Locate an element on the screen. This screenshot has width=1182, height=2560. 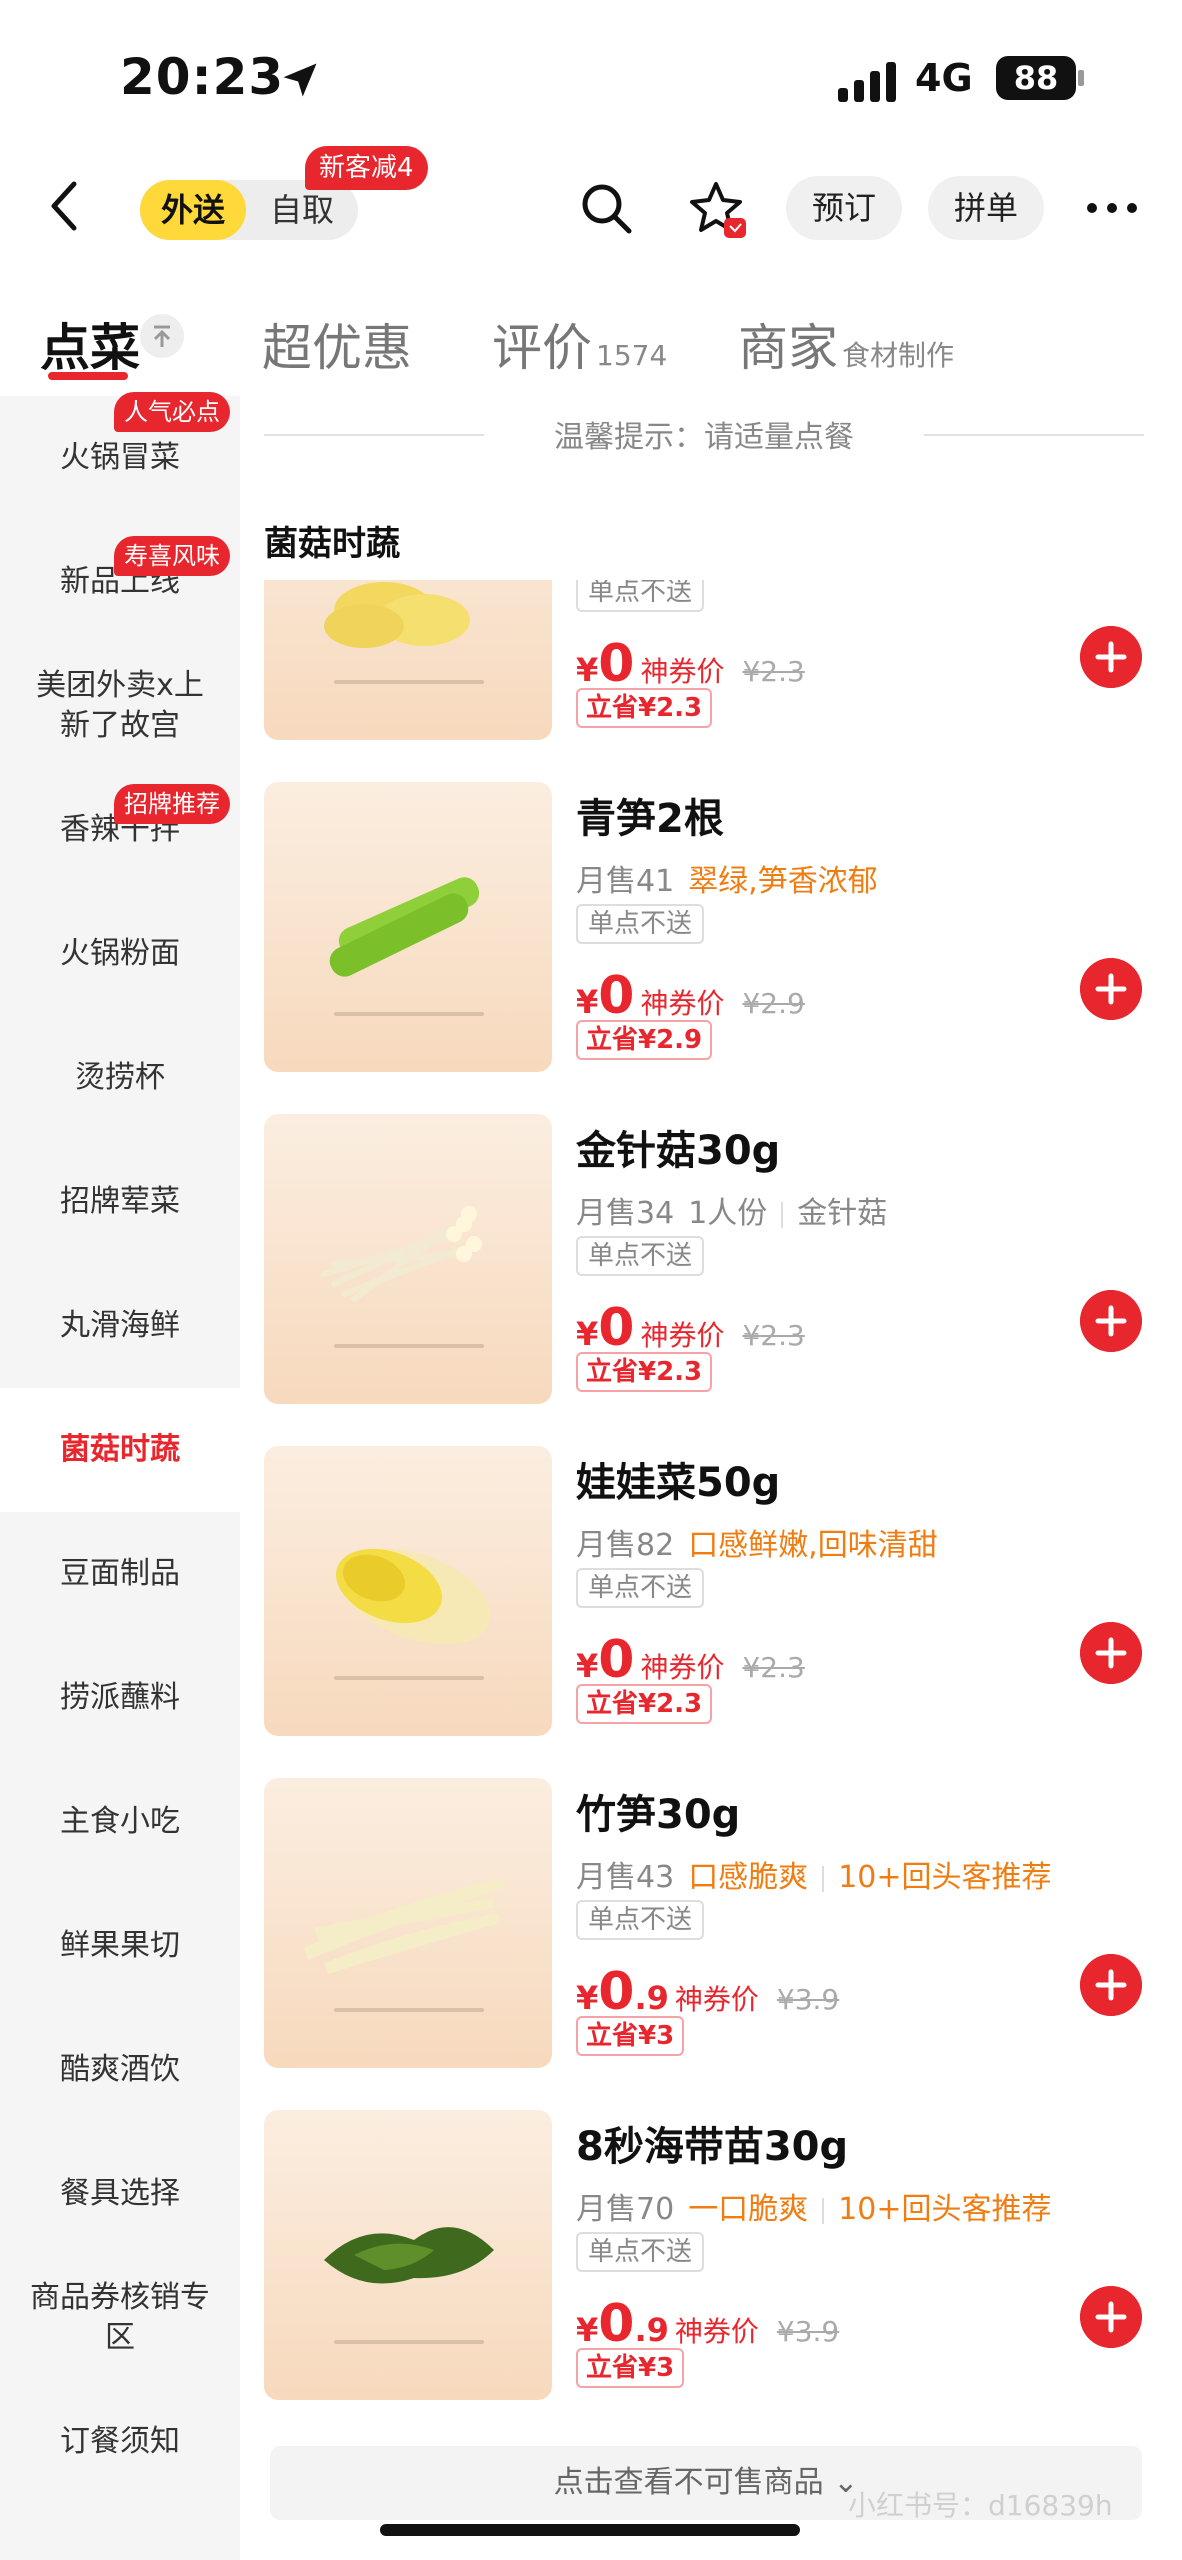
sidebar-item-label: 丸滑海鲜 is located at coordinates (120, 1325).